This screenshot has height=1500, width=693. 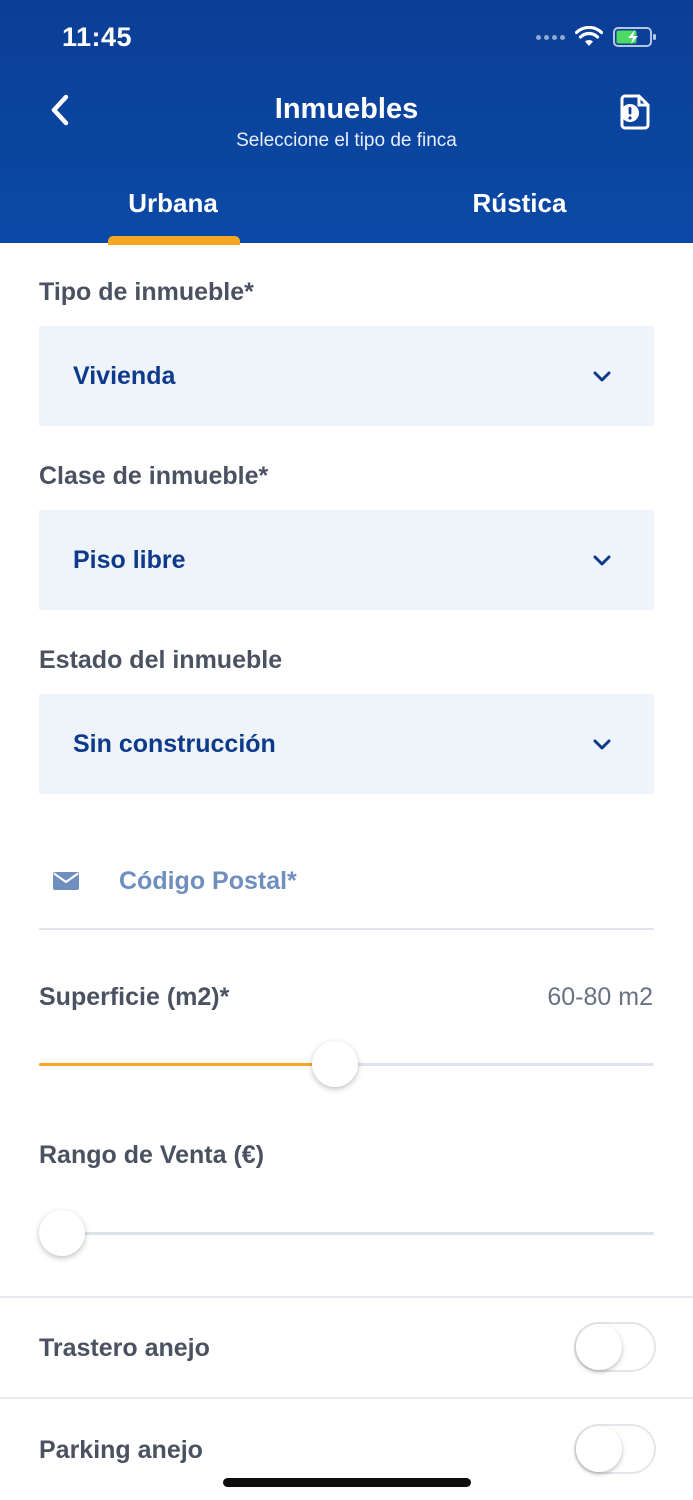 What do you see at coordinates (519, 203) in the screenshot?
I see `tab-rustica: Rústica` at bounding box center [519, 203].